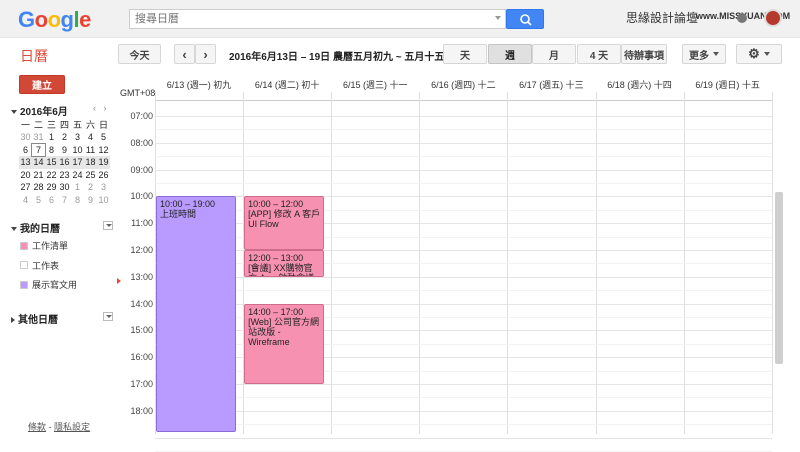 Image resolution: width=800 pixels, height=452 pixels. I want to click on mini-calendar-day: 28, so click(38, 187).